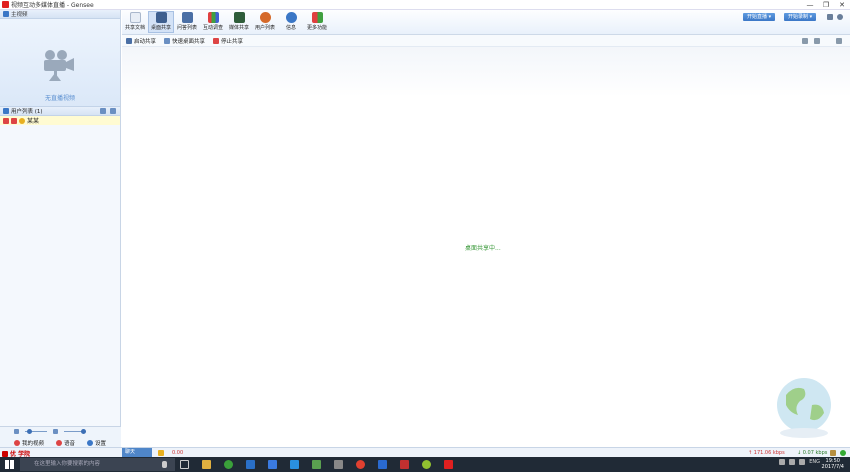 This screenshot has width=850, height=472. Describe the element at coordinates (759, 17) in the screenshot. I see `start-live-button: 开始直播 ▾` at that location.